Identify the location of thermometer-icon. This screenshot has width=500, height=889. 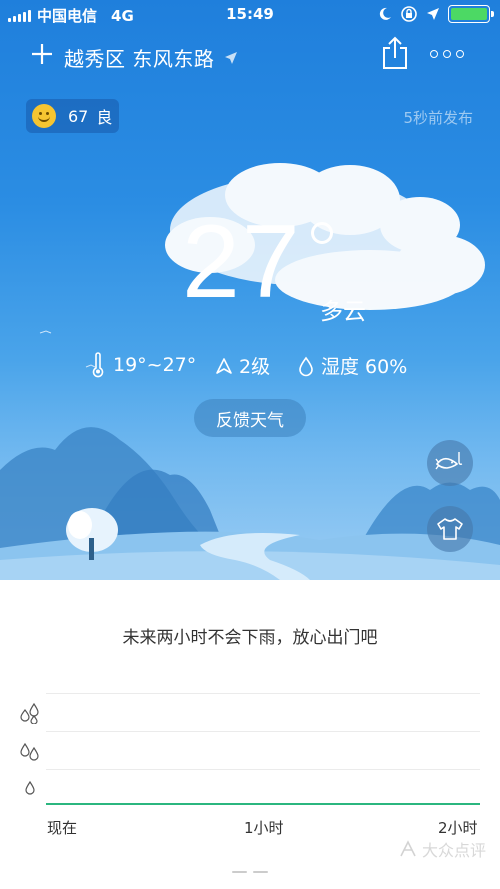
(98, 365).